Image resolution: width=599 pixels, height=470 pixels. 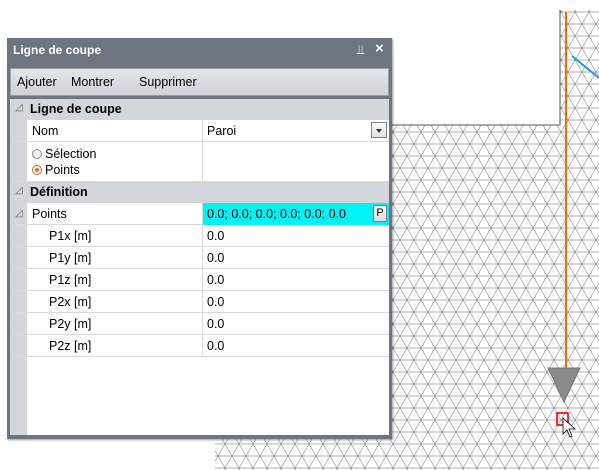 What do you see at coordinates (199, 192) in the screenshot?
I see `category-definition: ◿ Définition` at bounding box center [199, 192].